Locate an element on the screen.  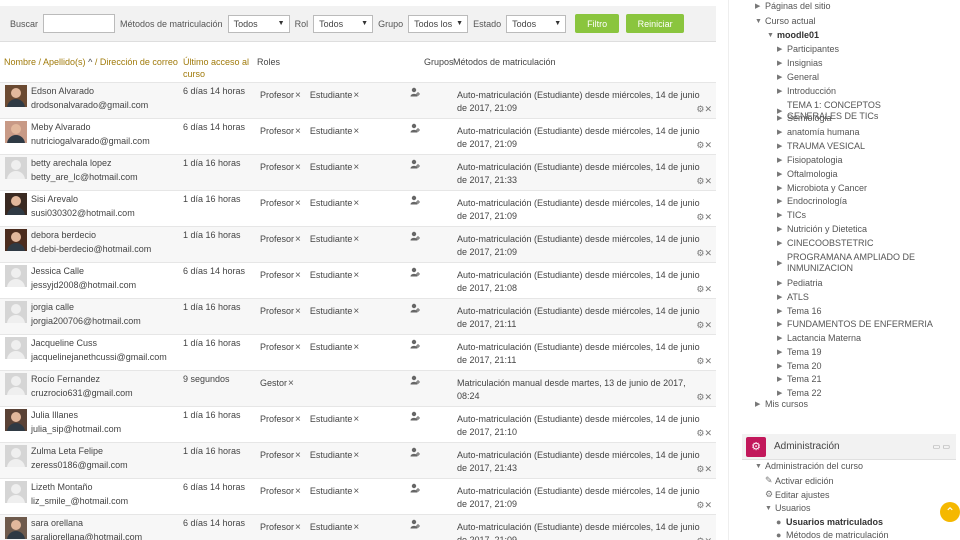
user-name-link: jorgia calle is located at coordinates (52, 307).